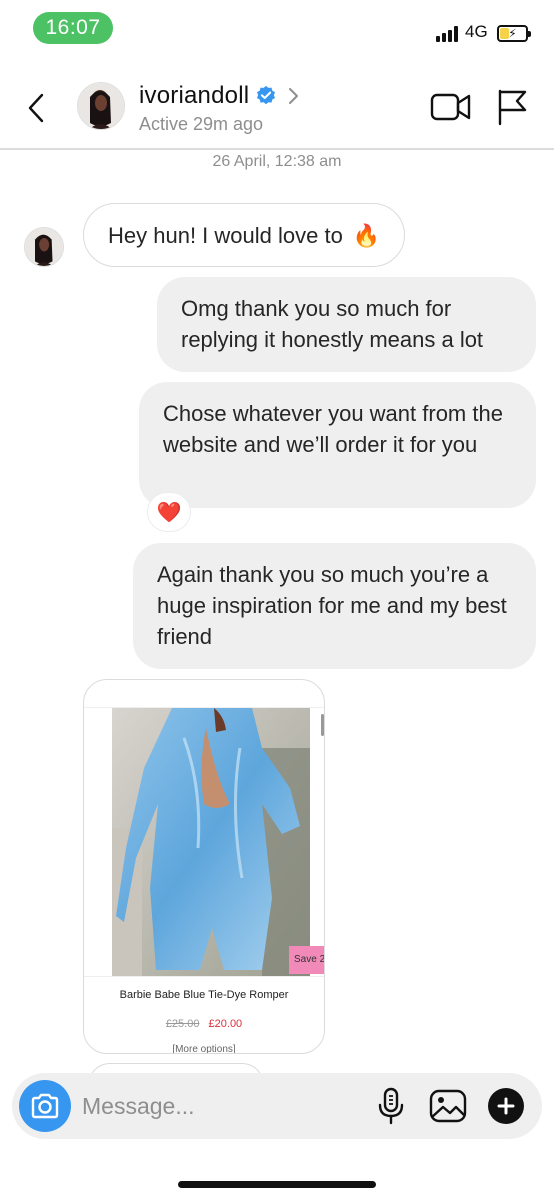 This screenshot has width=554, height=1200. I want to click on back-button, so click(36, 108).